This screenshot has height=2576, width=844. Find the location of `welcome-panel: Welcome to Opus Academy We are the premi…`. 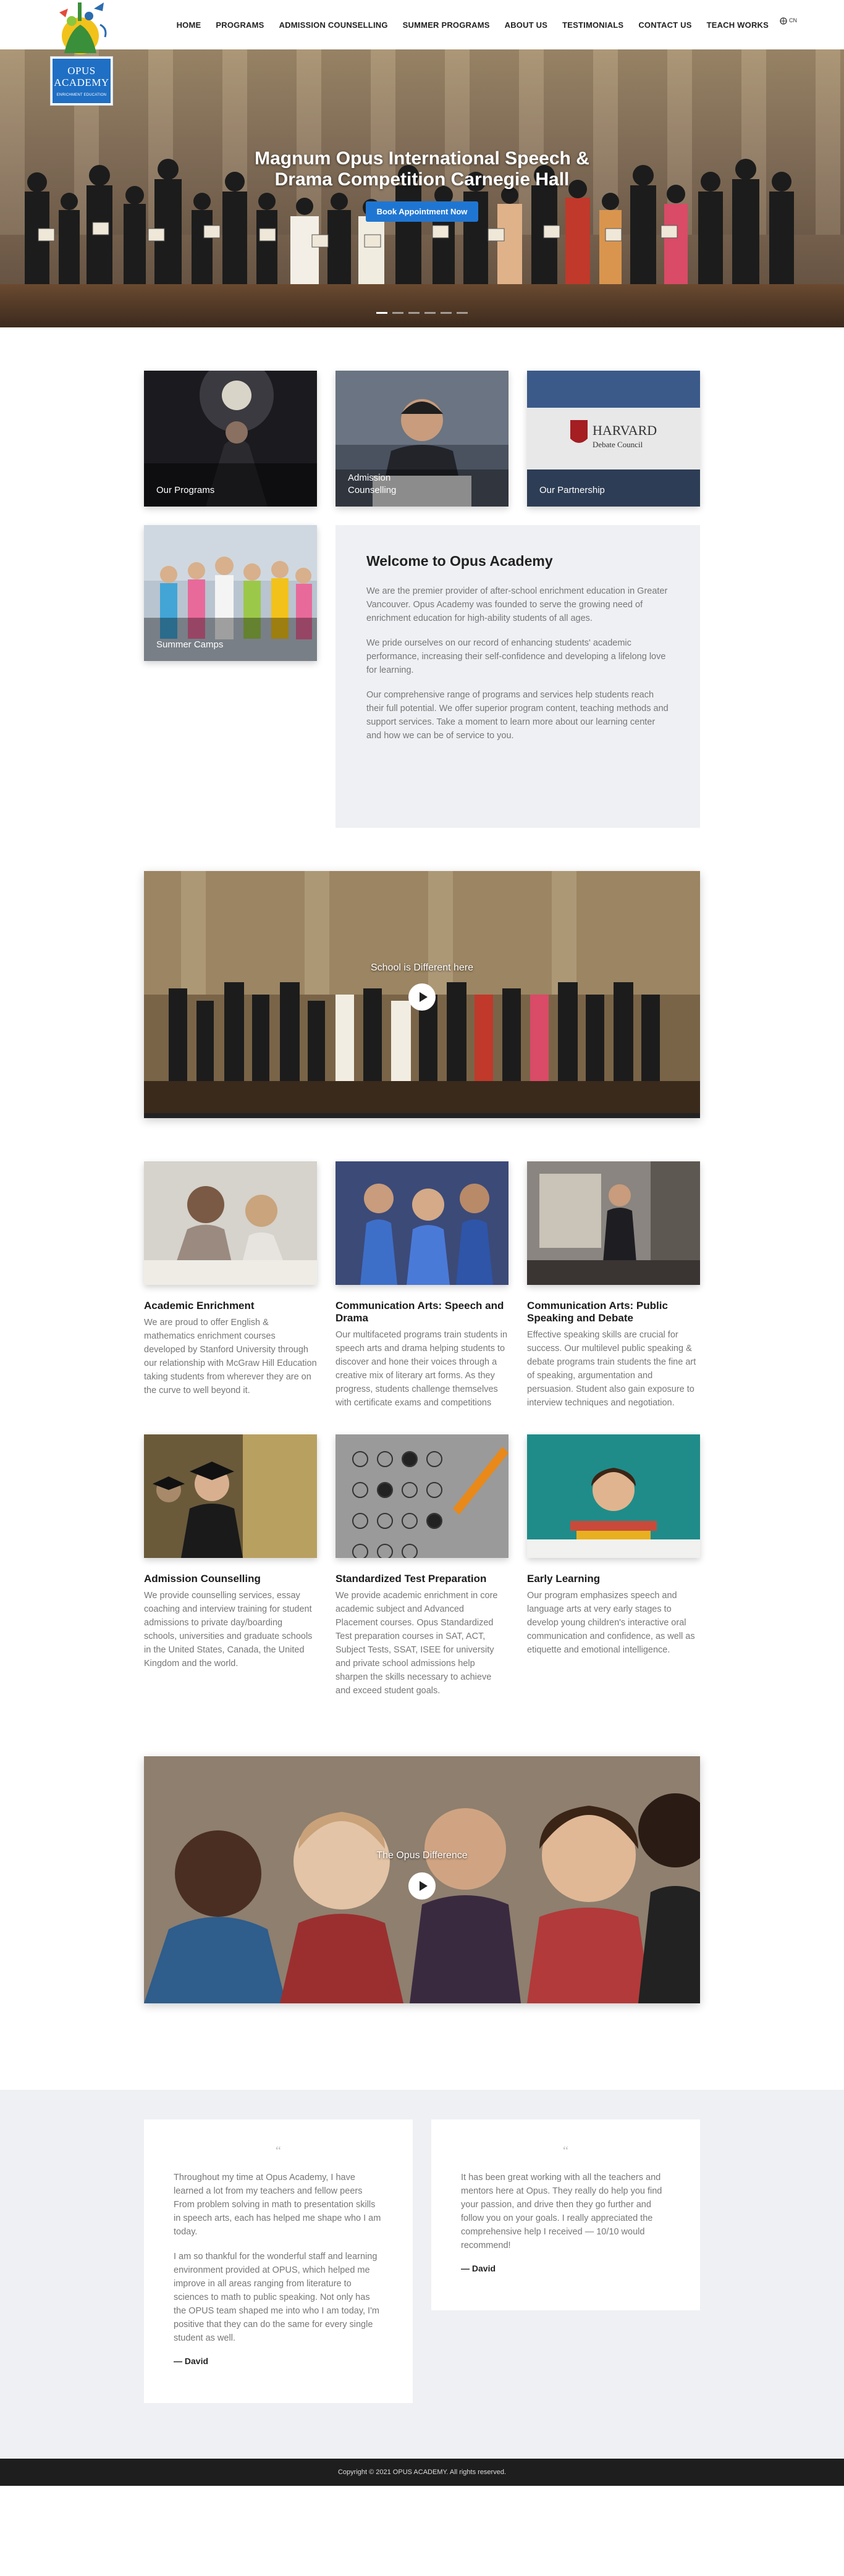

welcome-panel: Welcome to Opus Academy We are the premi… is located at coordinates (517, 676).